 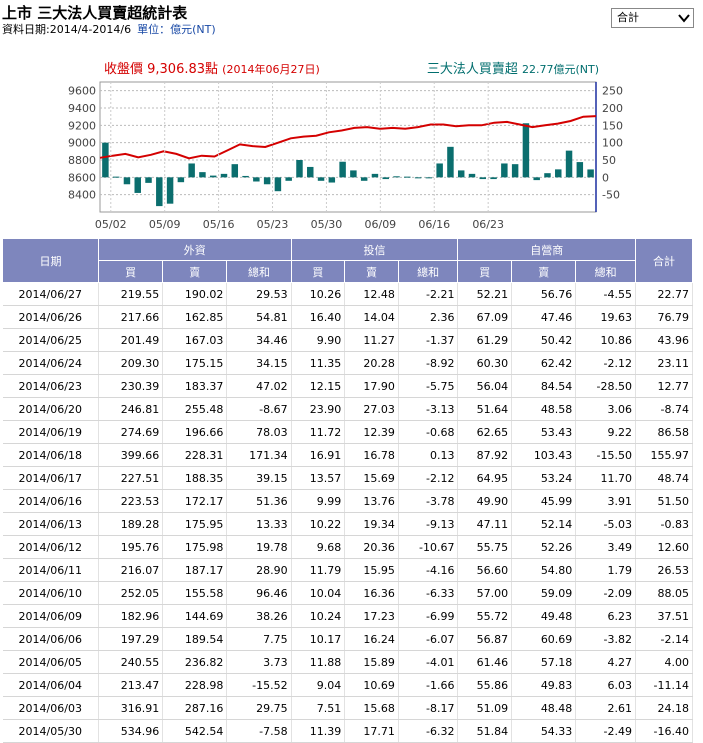 I want to click on cell-value: 9.90, so click(x=318, y=340).